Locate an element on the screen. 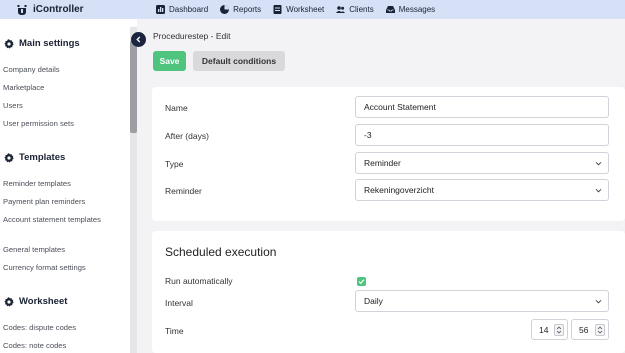 The image size is (625, 353). run-automatically-label: Run automatically is located at coordinates (199, 281).